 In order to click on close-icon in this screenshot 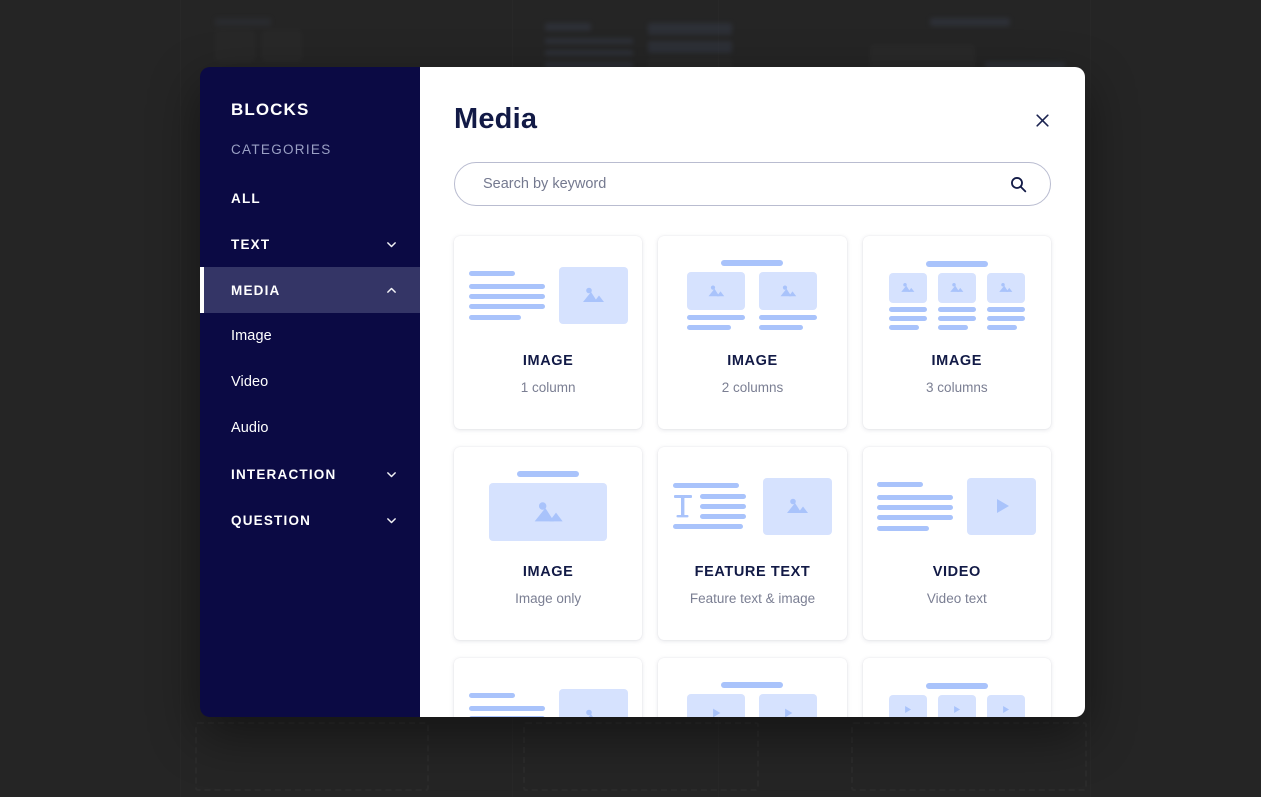, I will do `click(1042, 120)`.